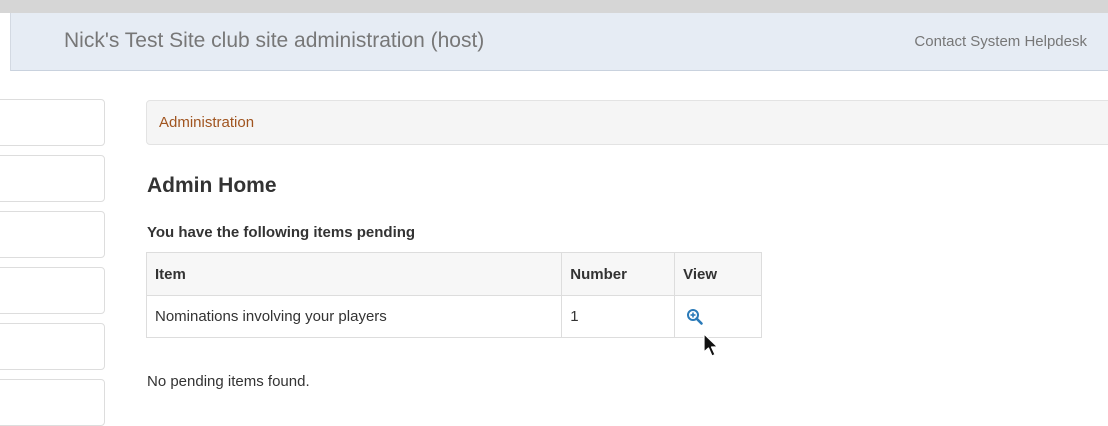 The image size is (1108, 426). What do you see at coordinates (618, 316) in the screenshot?
I see `cell-number: 1` at bounding box center [618, 316].